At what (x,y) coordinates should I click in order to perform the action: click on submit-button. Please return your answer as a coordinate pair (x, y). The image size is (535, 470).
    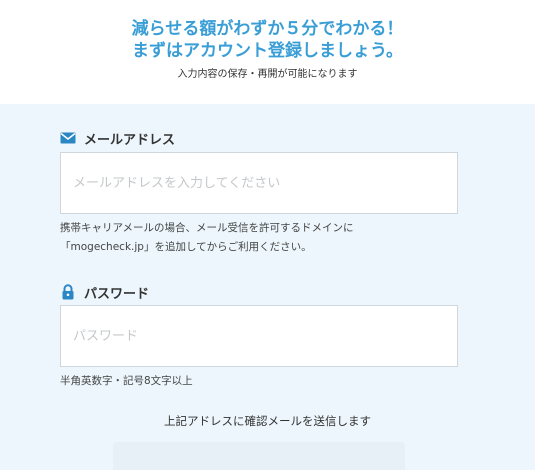
    Looking at the image, I should click on (259, 456).